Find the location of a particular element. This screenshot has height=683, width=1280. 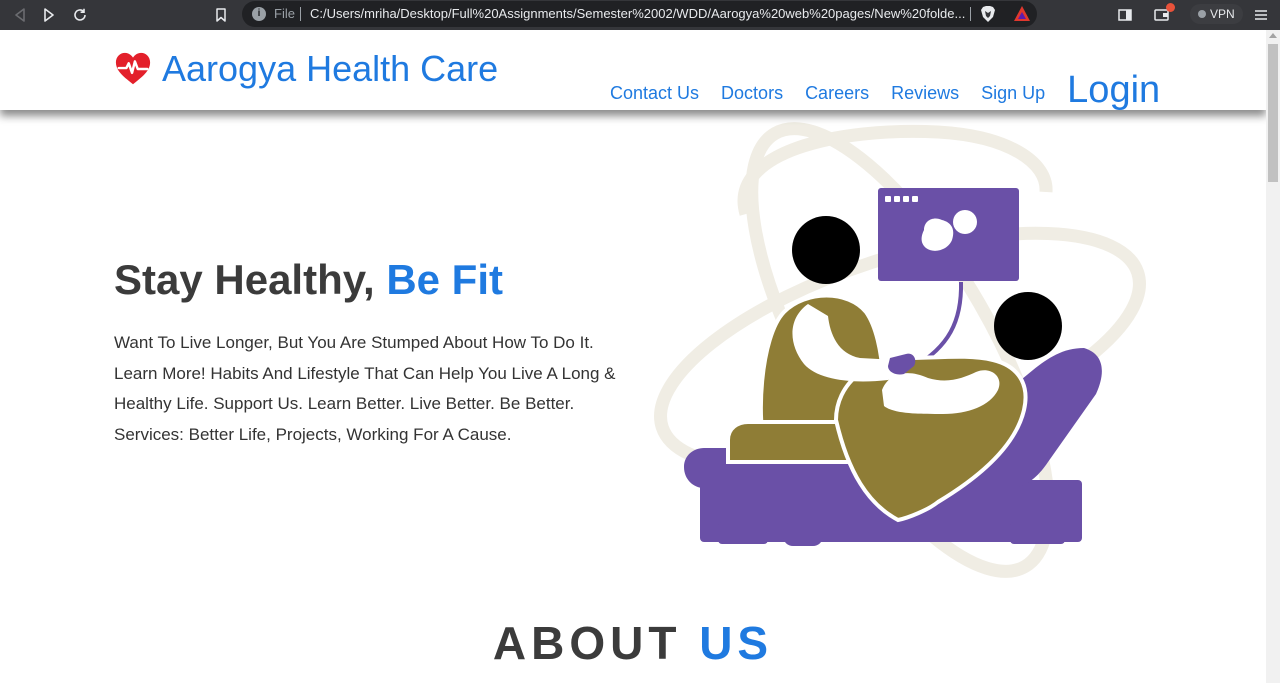

brand-name: Aarogya Health Care is located at coordinates (330, 68).